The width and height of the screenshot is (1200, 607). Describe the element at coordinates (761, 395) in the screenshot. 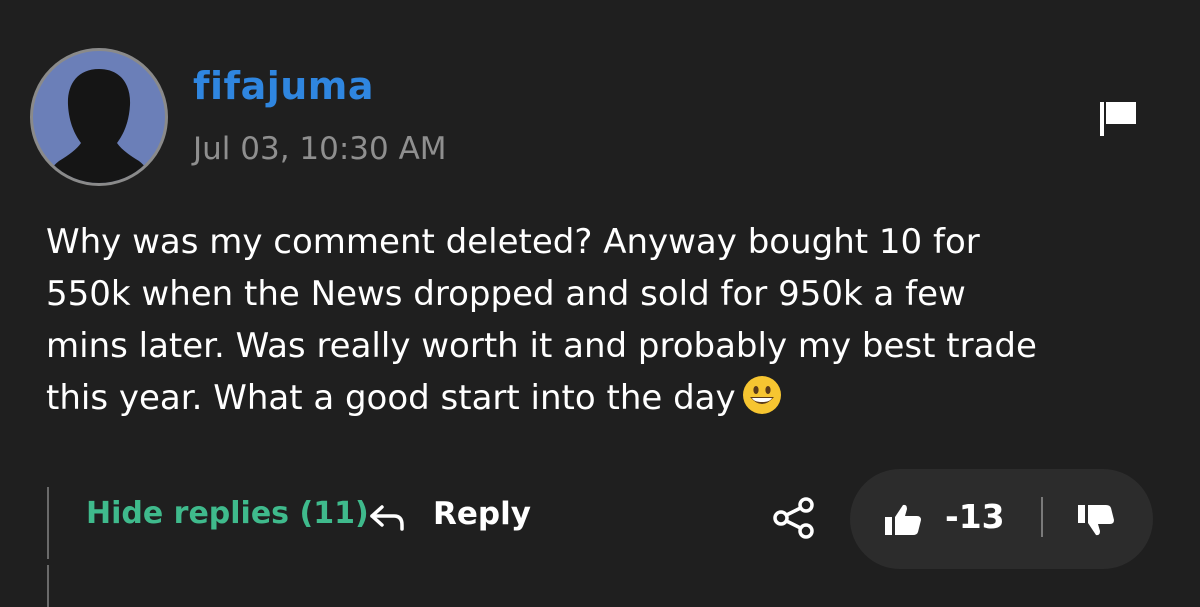

I see `grinning-face-icon` at that location.